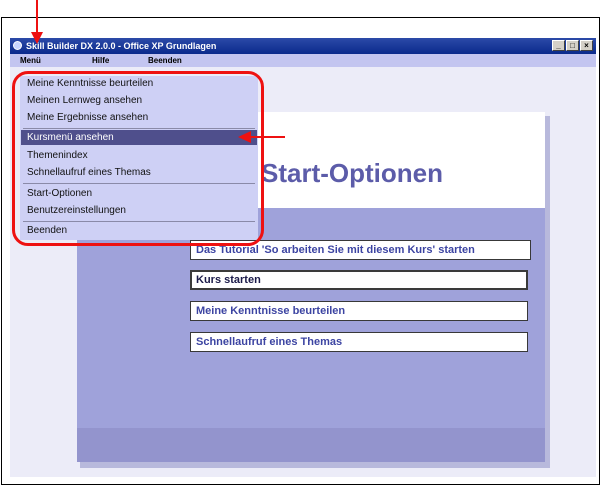 This screenshot has width=602, height=487. What do you see at coordinates (359, 311) in the screenshot?
I see `assess-knowledge-button: Meine Kenntnisse beurteilen` at bounding box center [359, 311].